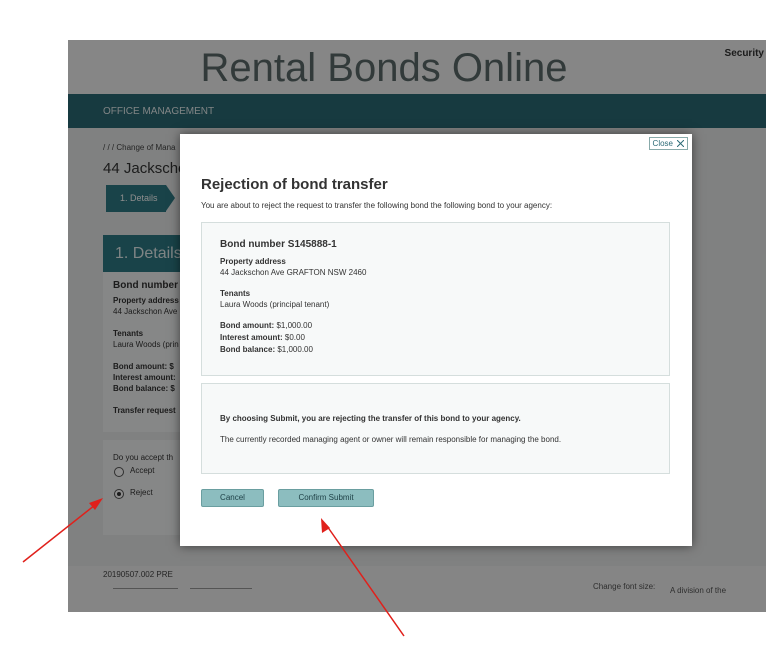 The image size is (766, 650). What do you see at coordinates (213, 567) in the screenshot?
I see `annotation-arrows` at bounding box center [213, 567].